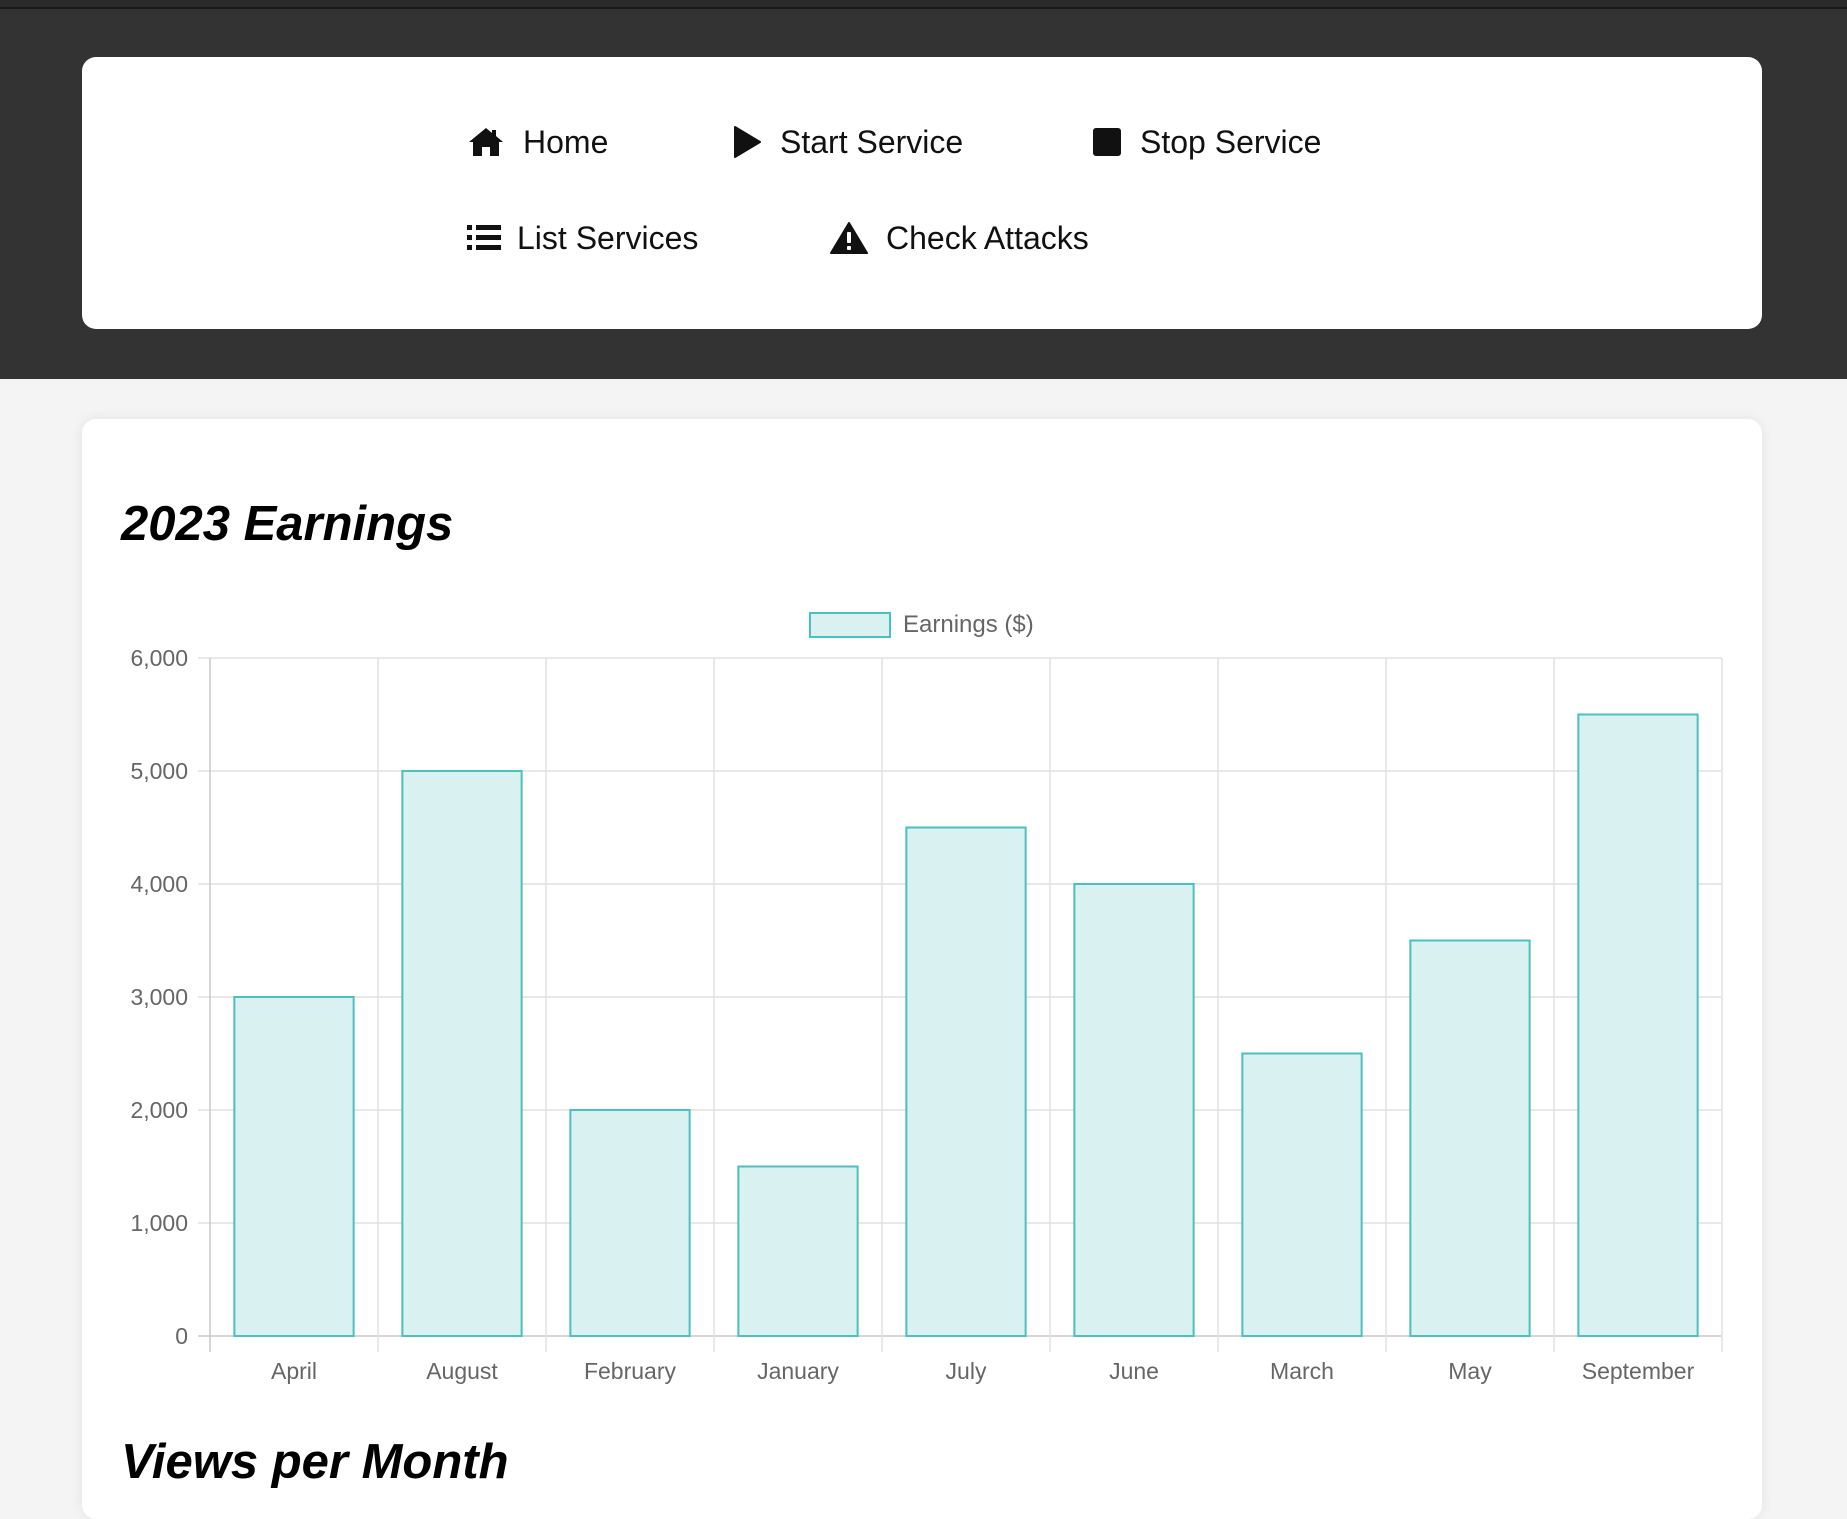  Describe the element at coordinates (966, 1371) in the screenshot. I see `x-tick-label: July` at that location.